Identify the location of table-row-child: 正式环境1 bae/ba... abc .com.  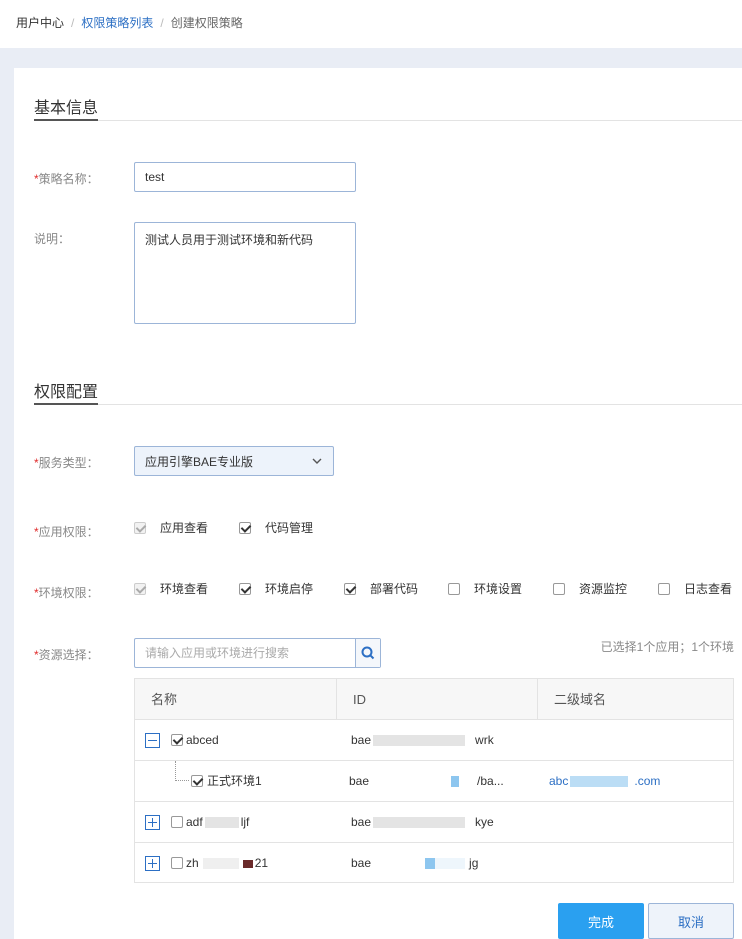
(434, 781).